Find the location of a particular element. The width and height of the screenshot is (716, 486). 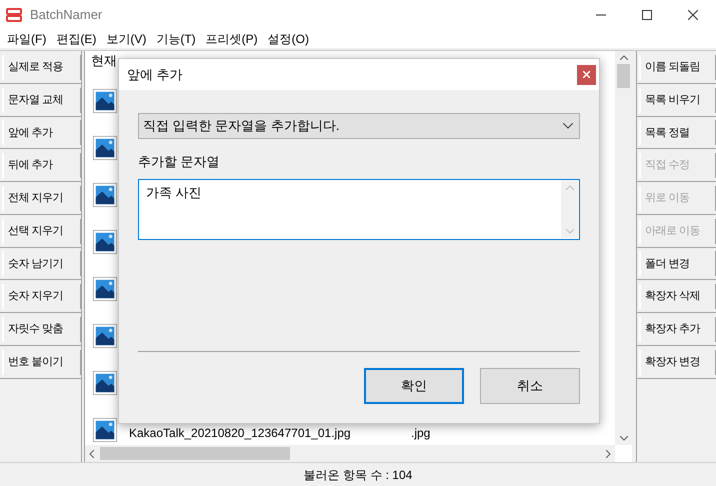

chevron-down-icon is located at coordinates (568, 126).